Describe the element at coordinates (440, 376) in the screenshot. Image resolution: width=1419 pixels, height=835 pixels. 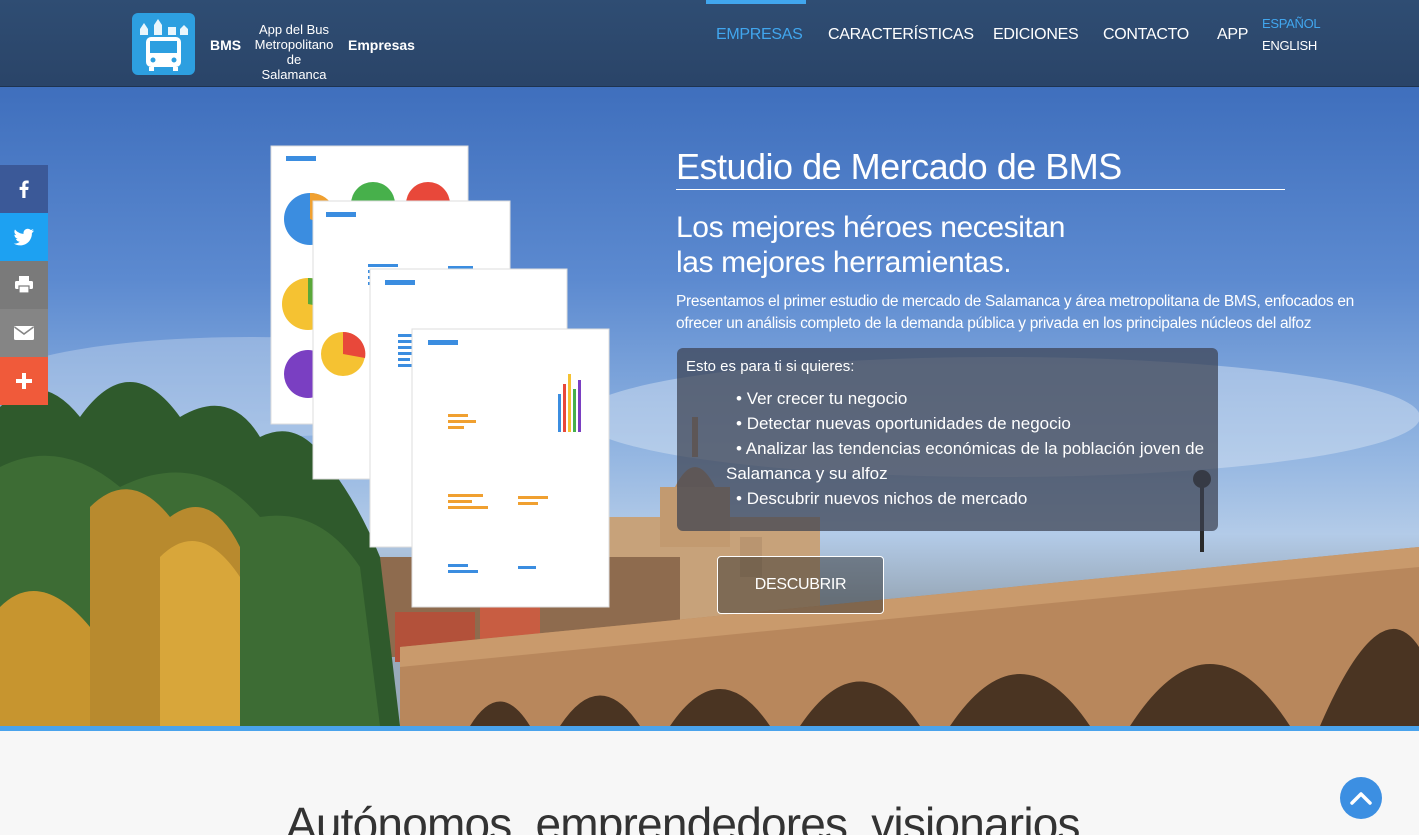
I see `report-pages-image` at that location.